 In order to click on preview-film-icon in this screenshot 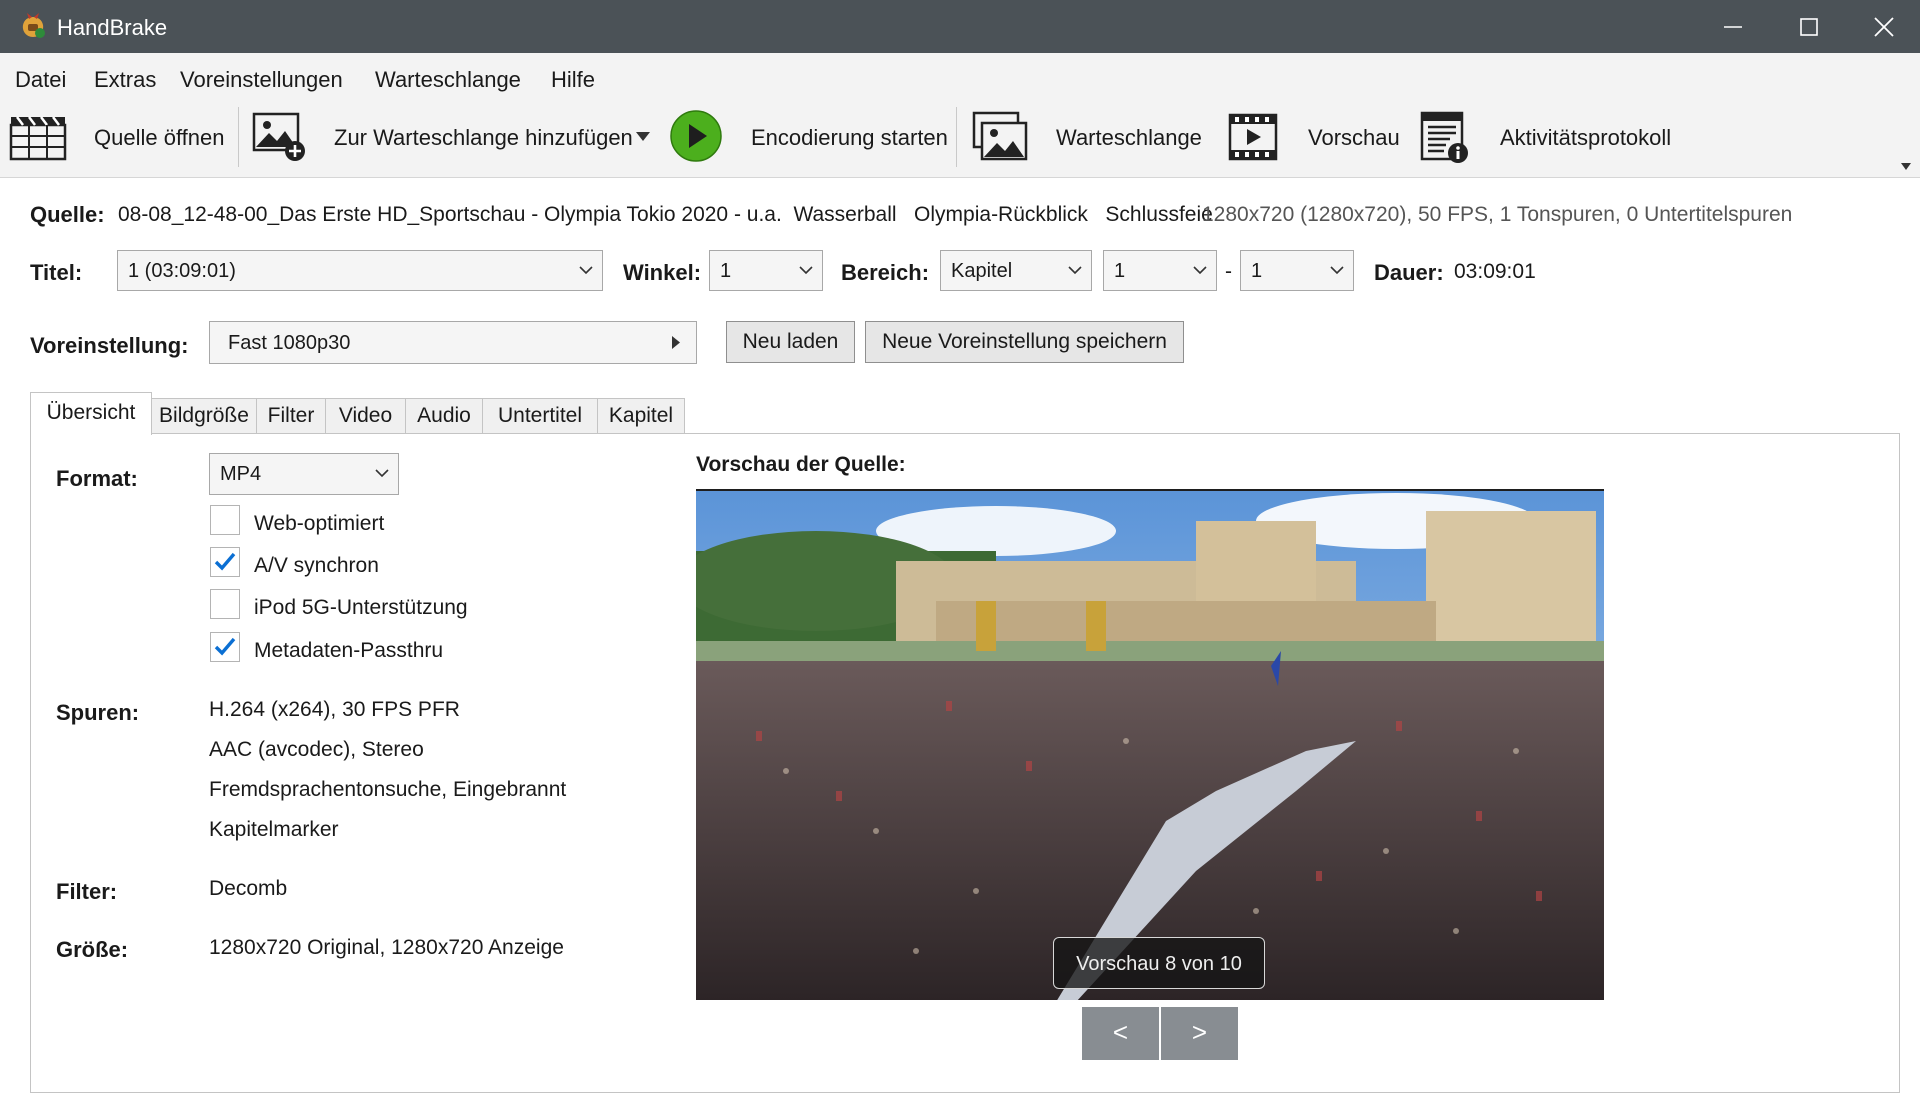, I will do `click(1253, 137)`.